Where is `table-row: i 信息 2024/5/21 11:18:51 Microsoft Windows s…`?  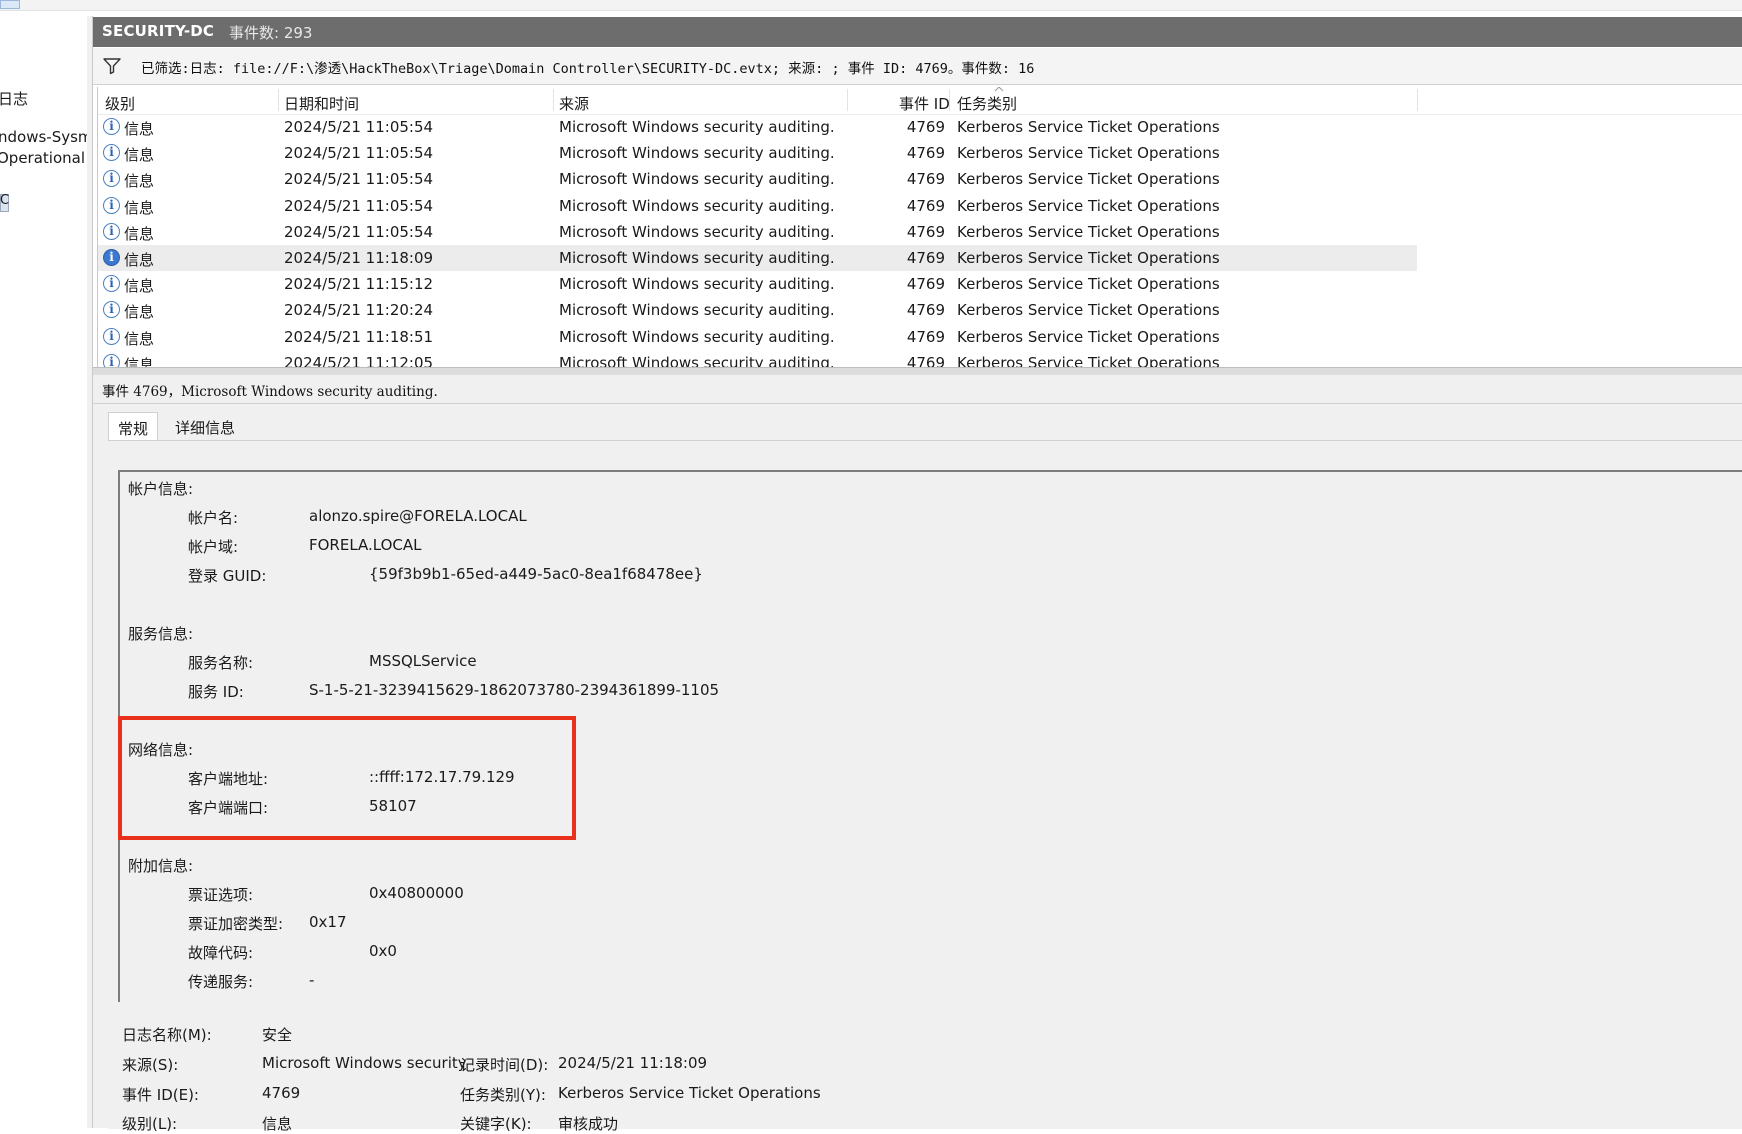
table-row: i 信息 2024/5/21 11:18:51 Microsoft Windows s… is located at coordinates (757, 337).